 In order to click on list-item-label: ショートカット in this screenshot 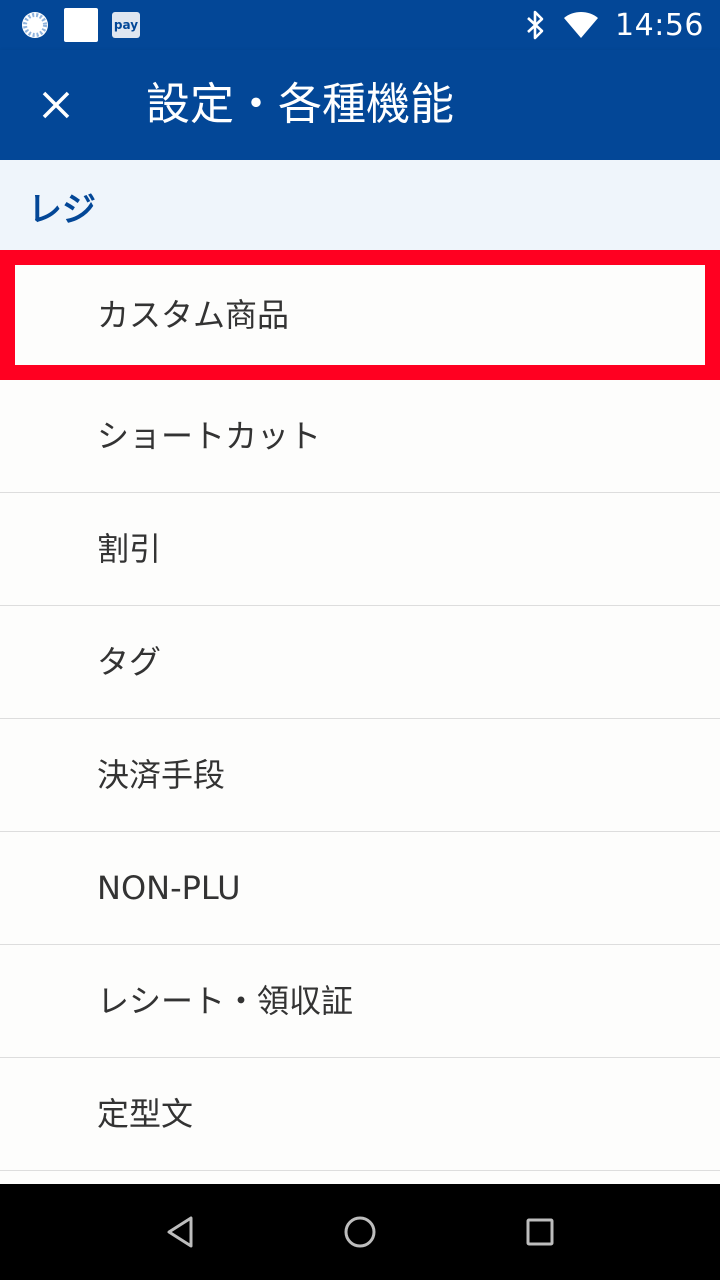, I will do `click(209, 436)`.